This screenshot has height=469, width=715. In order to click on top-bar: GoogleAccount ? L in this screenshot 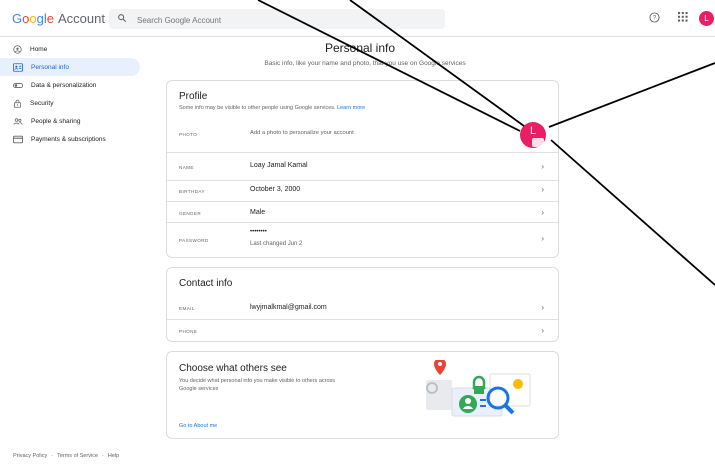, I will do `click(357, 18)`.